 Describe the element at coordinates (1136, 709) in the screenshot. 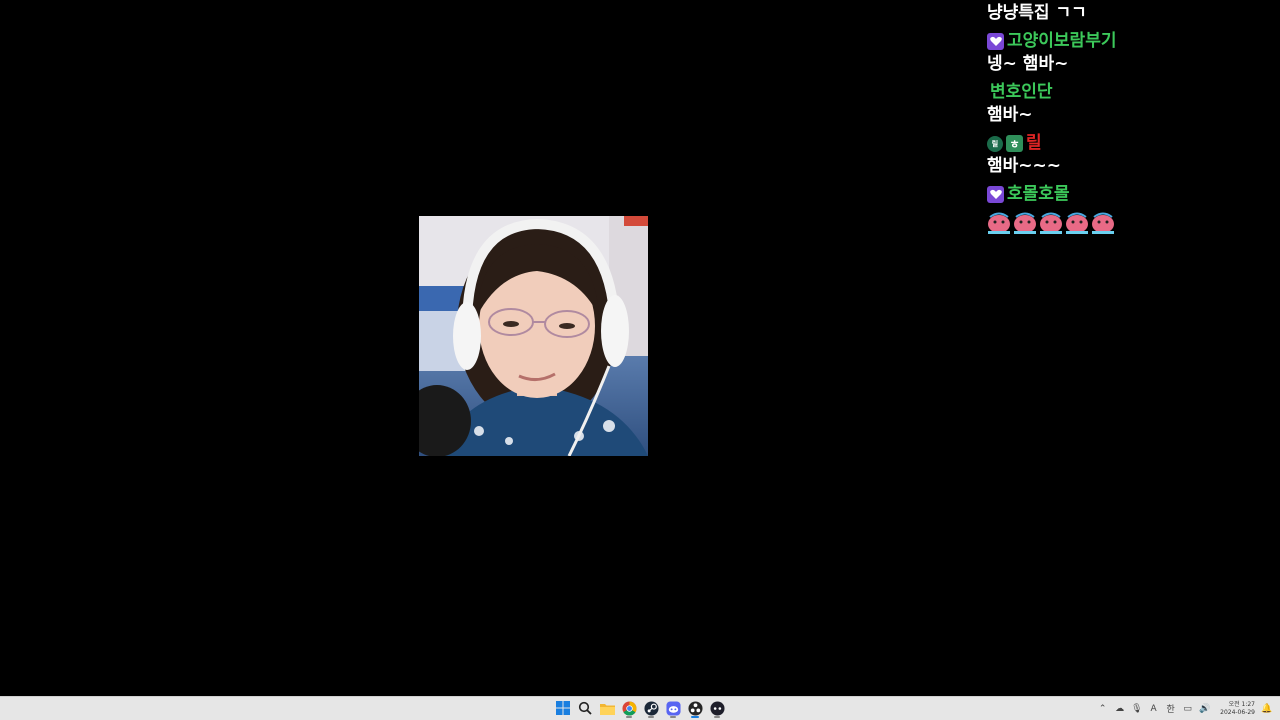

I see `mic-icon: 🎙` at that location.